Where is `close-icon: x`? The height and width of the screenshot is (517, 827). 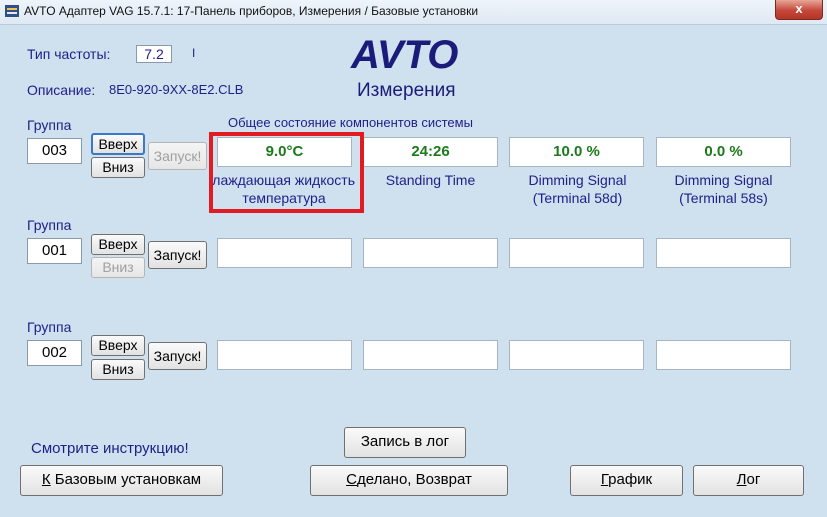 close-icon: x is located at coordinates (799, 10).